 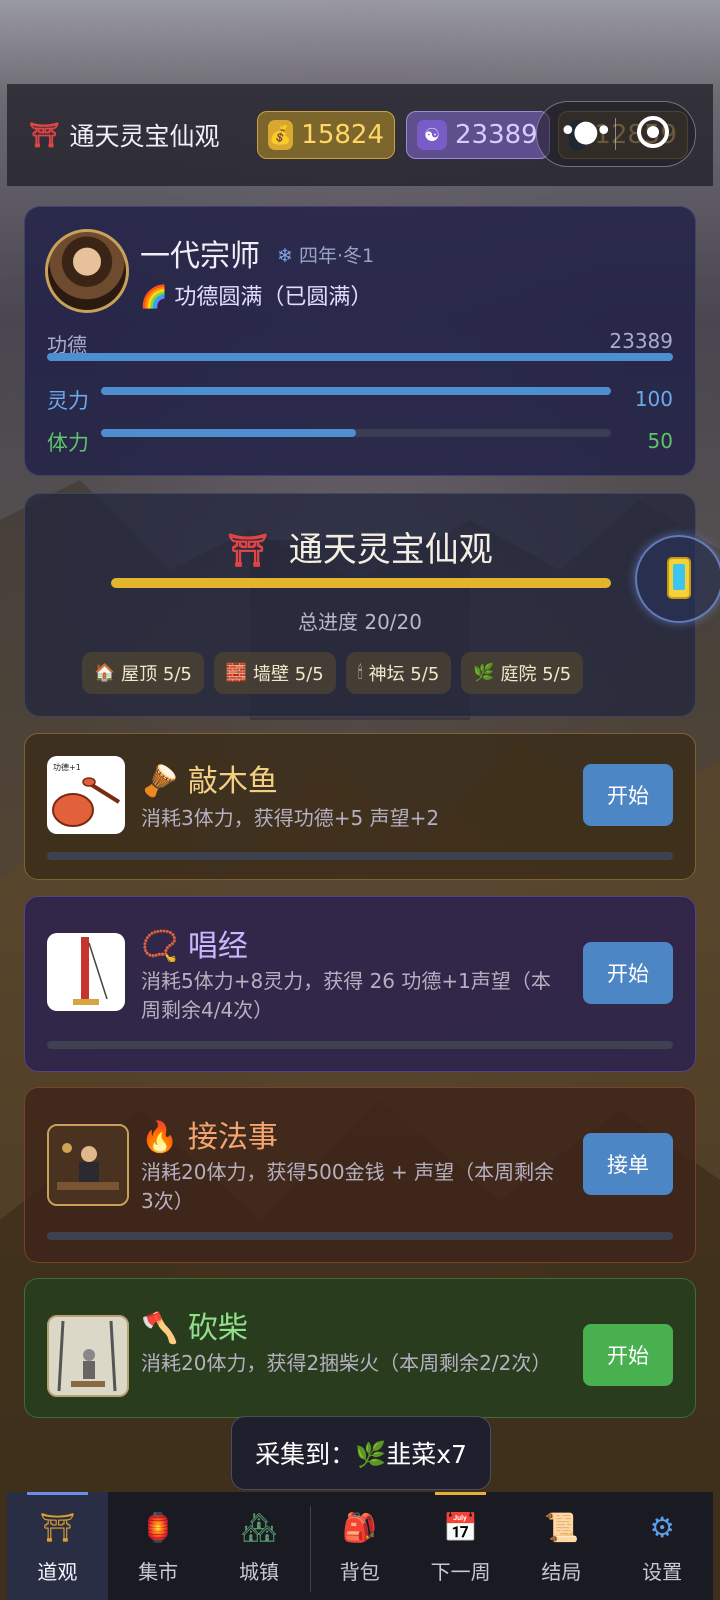 What do you see at coordinates (390, 550) in the screenshot?
I see `temple-title-text: 通天灵宝仙观` at bounding box center [390, 550].